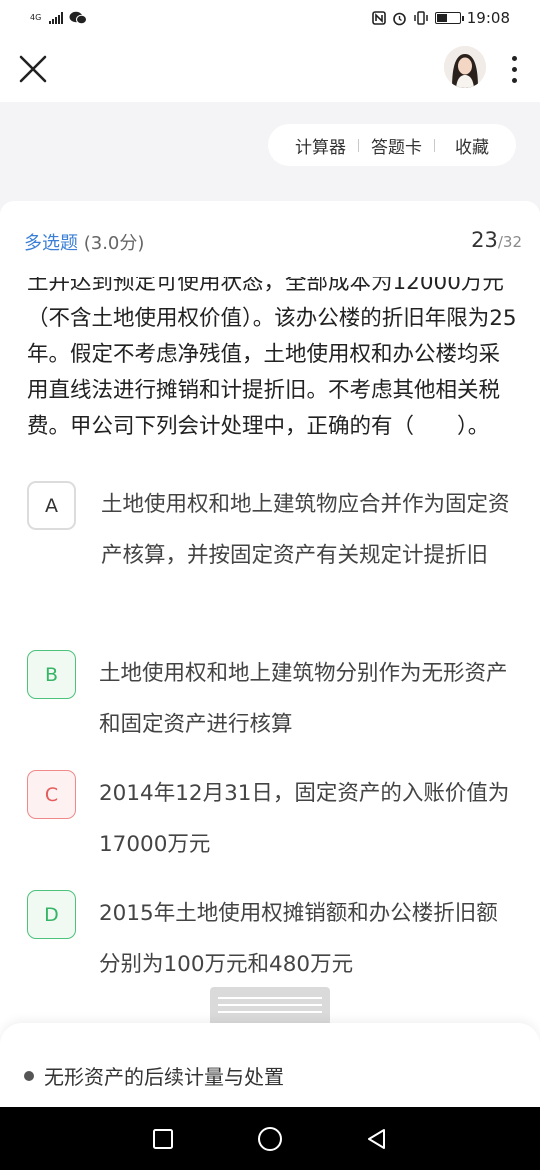  I want to click on avatar-image, so click(465, 67).